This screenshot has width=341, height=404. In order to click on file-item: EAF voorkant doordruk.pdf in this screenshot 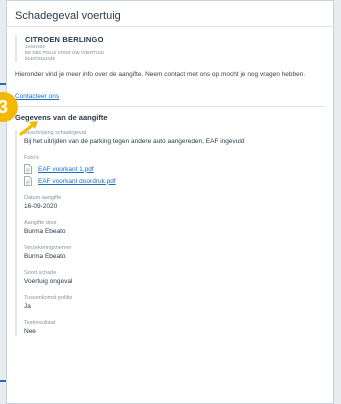, I will do `click(174, 181)`.